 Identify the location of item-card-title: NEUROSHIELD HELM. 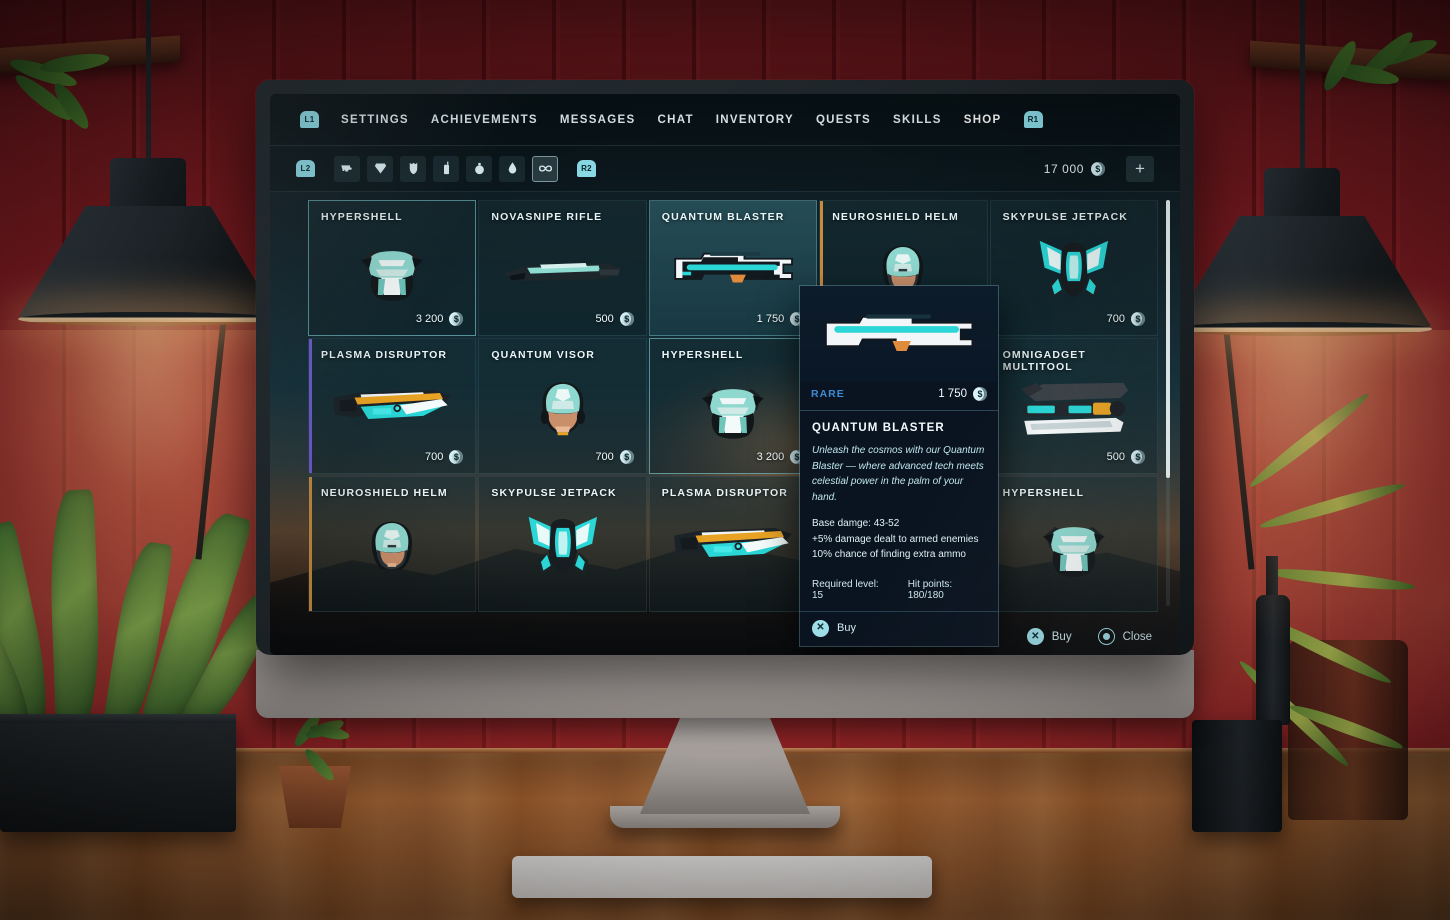
(384, 493).